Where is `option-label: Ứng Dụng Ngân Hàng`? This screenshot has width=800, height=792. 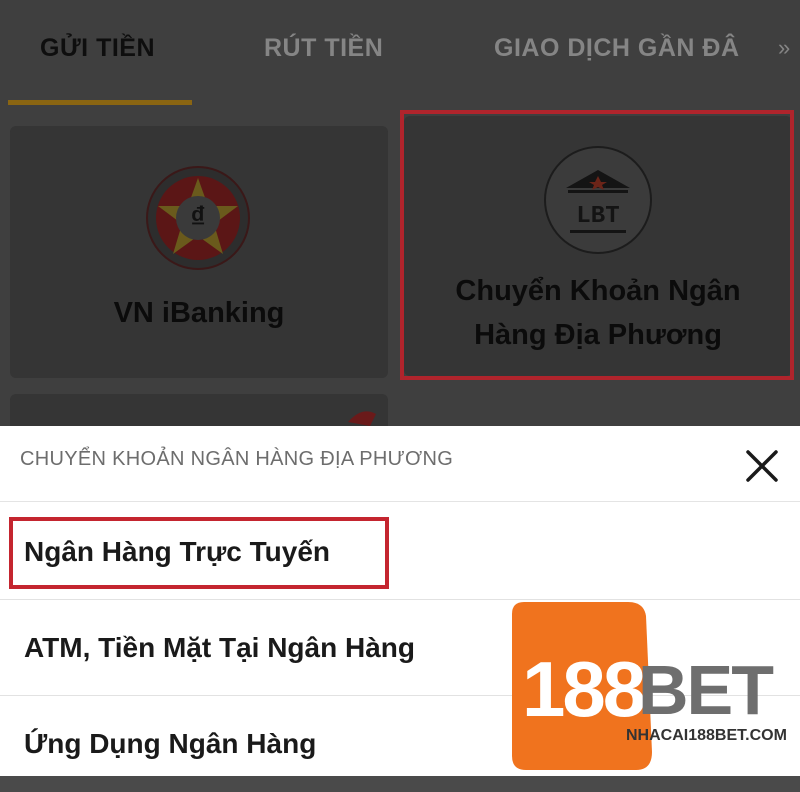
option-label: Ứng Dụng Ngân Hàng is located at coordinates (170, 743).